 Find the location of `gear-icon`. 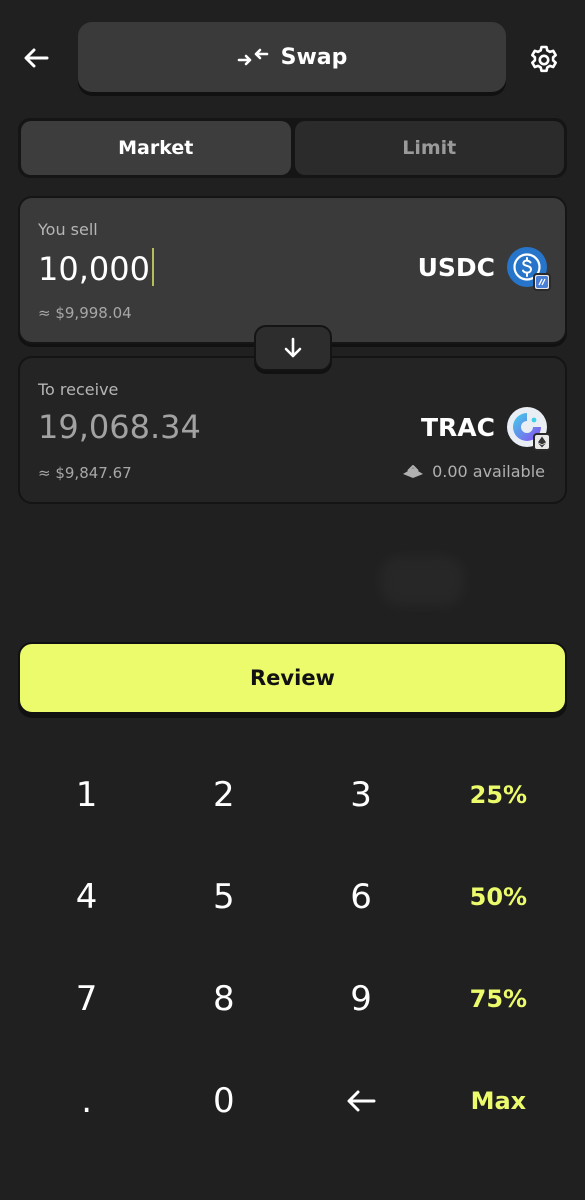

gear-icon is located at coordinates (544, 59).